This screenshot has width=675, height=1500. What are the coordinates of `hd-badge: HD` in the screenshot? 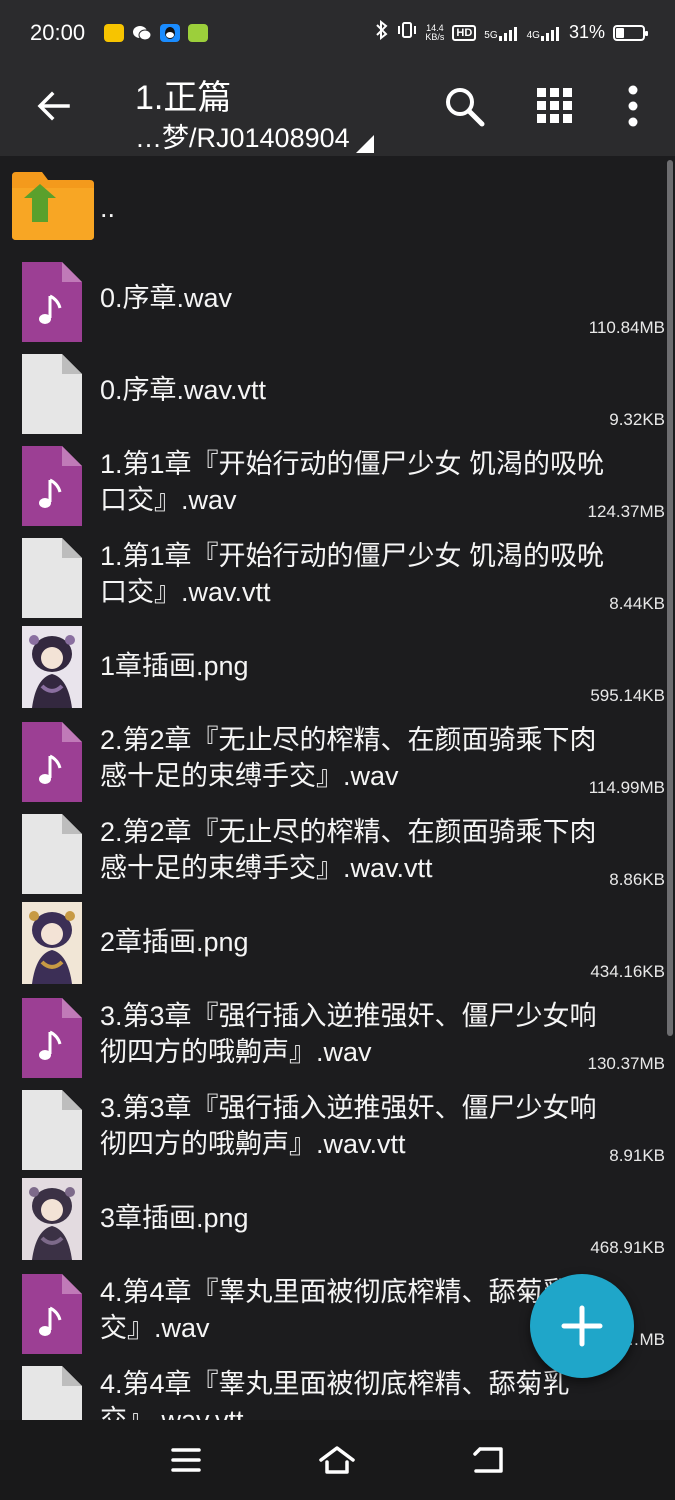 It's located at (464, 32).